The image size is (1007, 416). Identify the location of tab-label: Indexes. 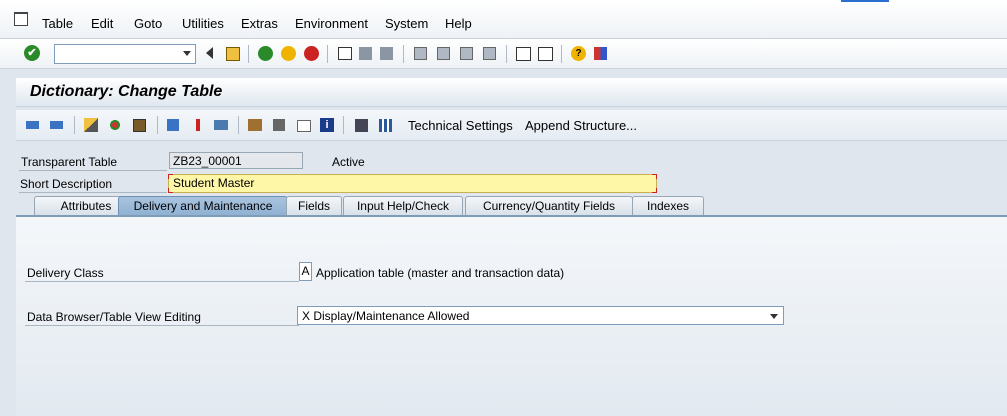
(668, 206).